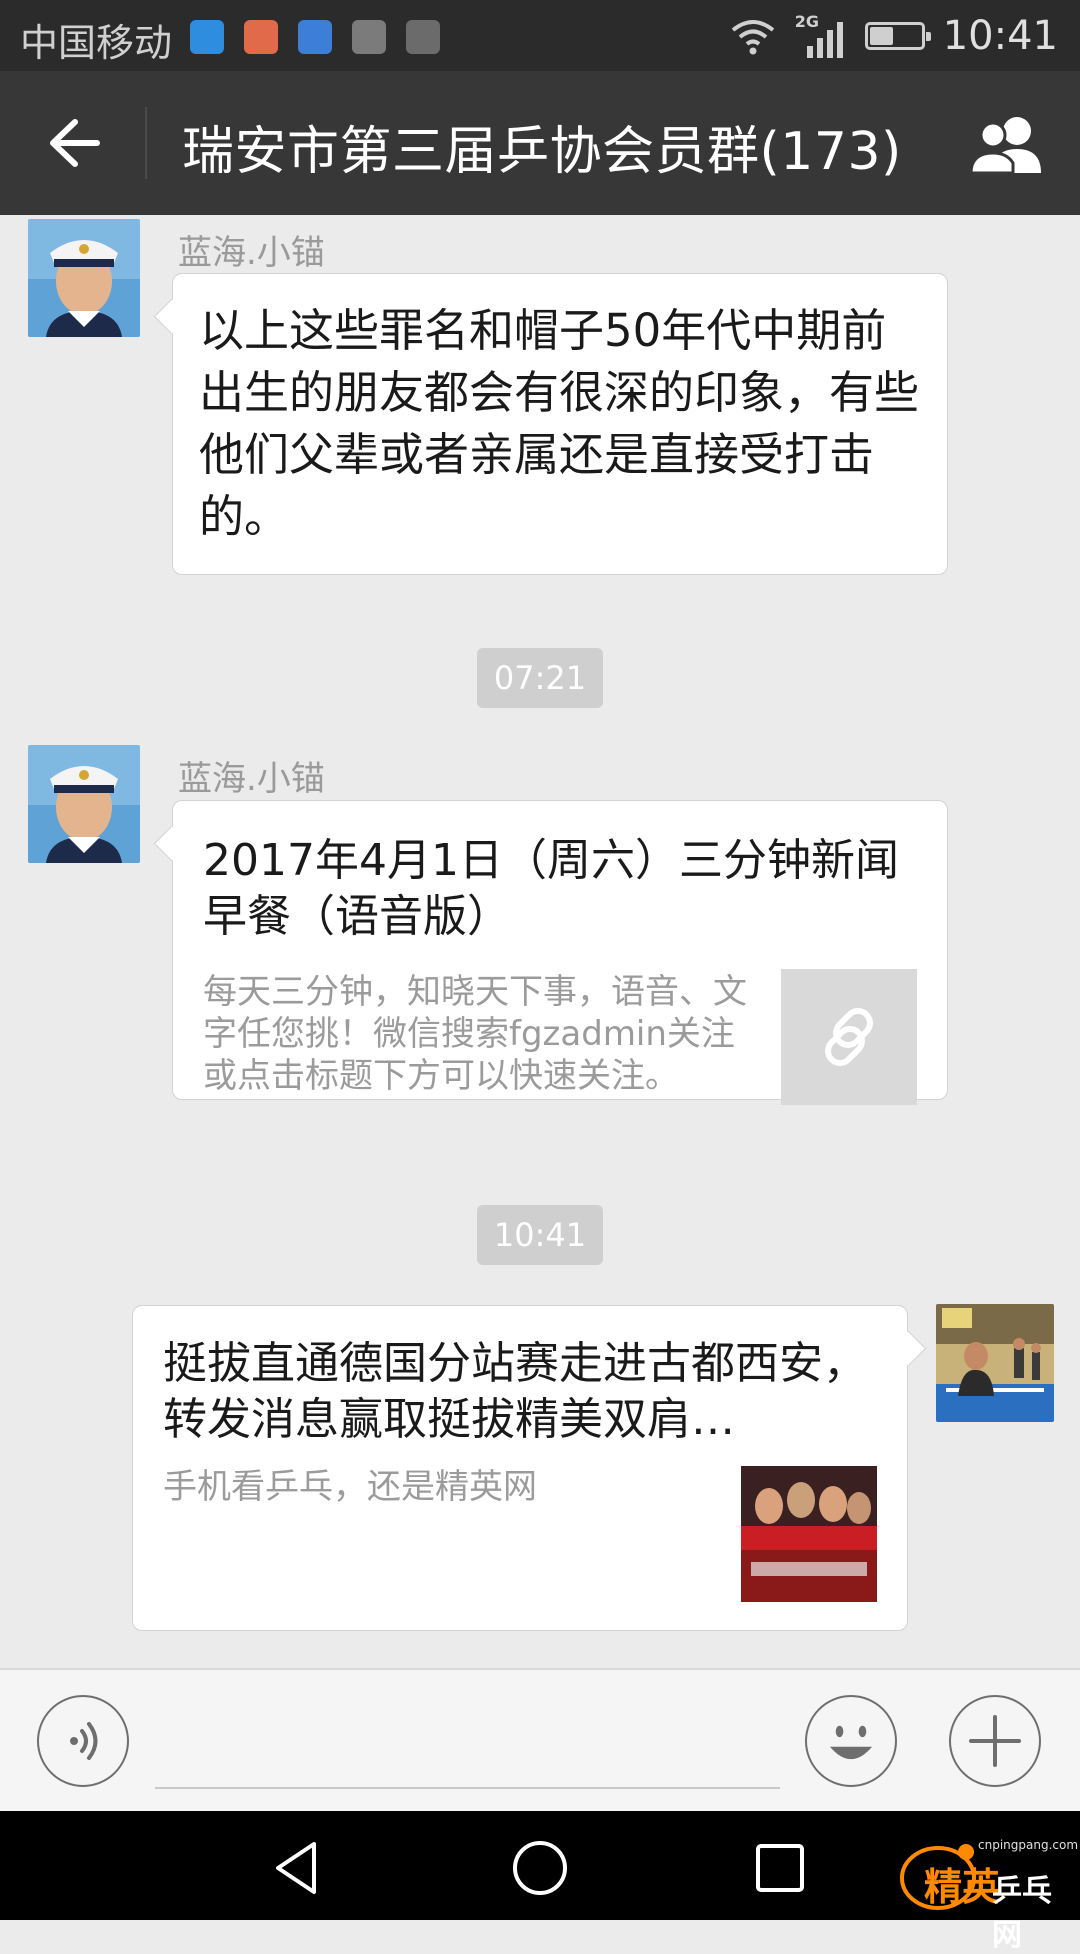 This screenshot has width=1080, height=1954. I want to click on link-card-title: 2017年4月1日（周六）三分钟新闻早餐（语音版）, so click(551, 888).